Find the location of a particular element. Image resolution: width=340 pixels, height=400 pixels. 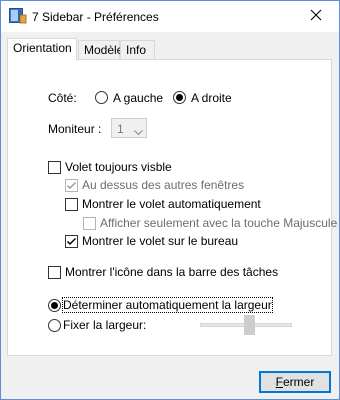

above-windows-checkbox is located at coordinates (71, 185).